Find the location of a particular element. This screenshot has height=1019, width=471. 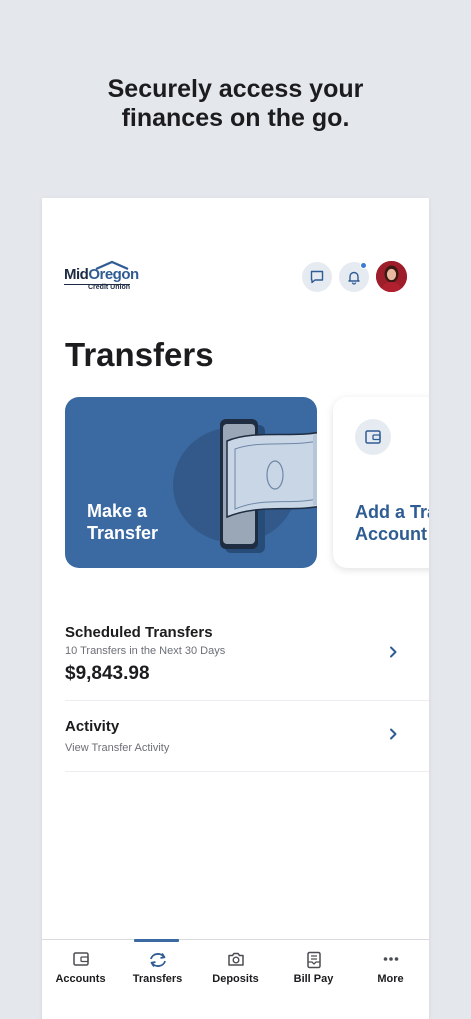

wallet-icon-badge is located at coordinates (373, 437).